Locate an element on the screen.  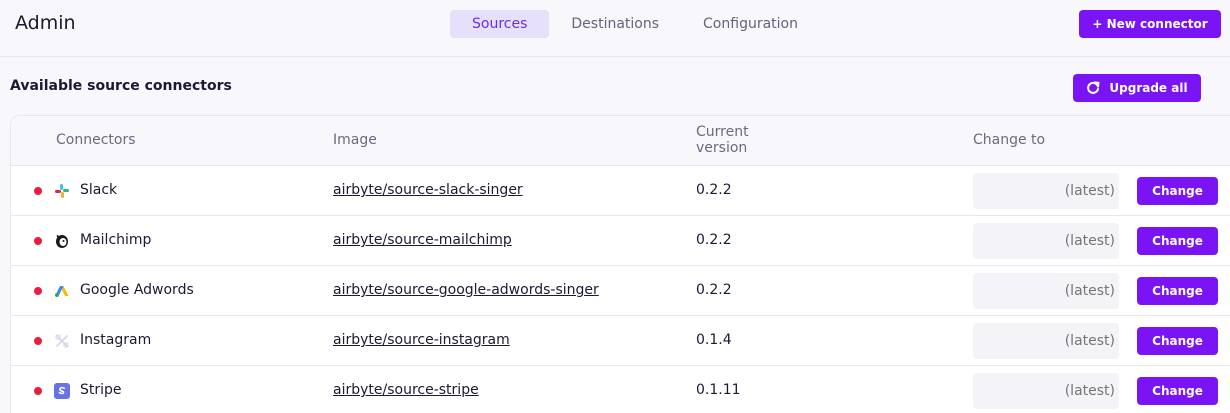
new-connector-button: + New connector is located at coordinates (1150, 24).